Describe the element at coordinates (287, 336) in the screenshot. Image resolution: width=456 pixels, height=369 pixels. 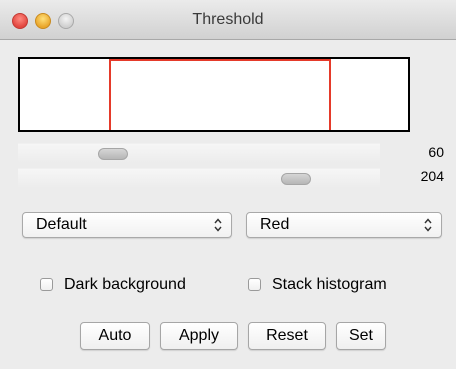
I see `reset-button: Reset` at that location.